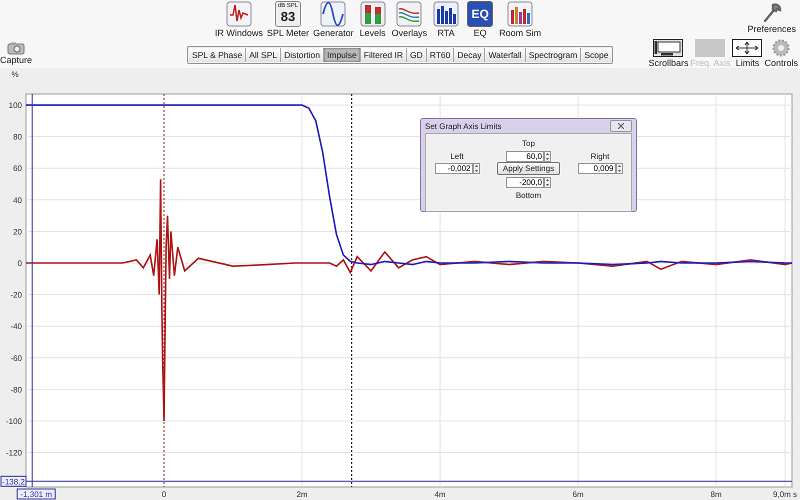 This screenshot has width=800, height=500. I want to click on x-tick-label: 8m, so click(716, 494).